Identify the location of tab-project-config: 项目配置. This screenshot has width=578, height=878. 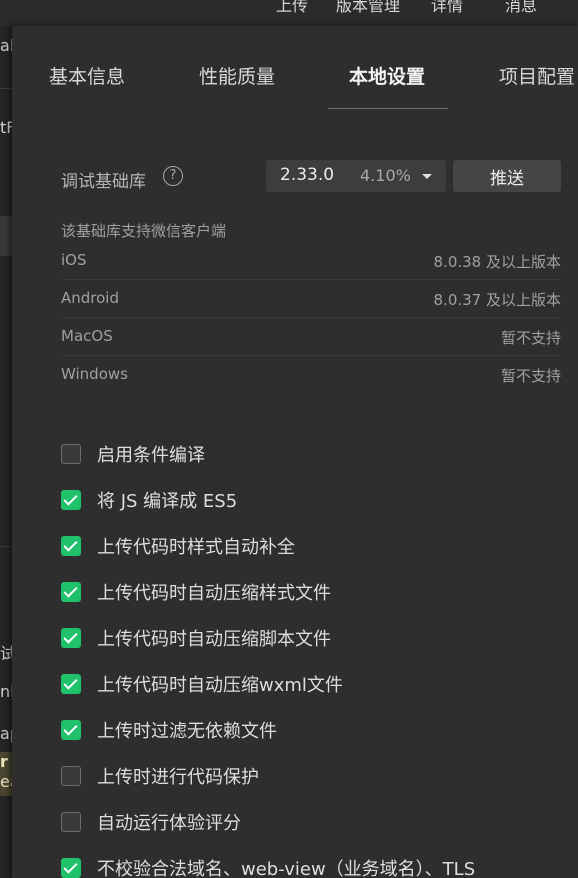
(537, 75).